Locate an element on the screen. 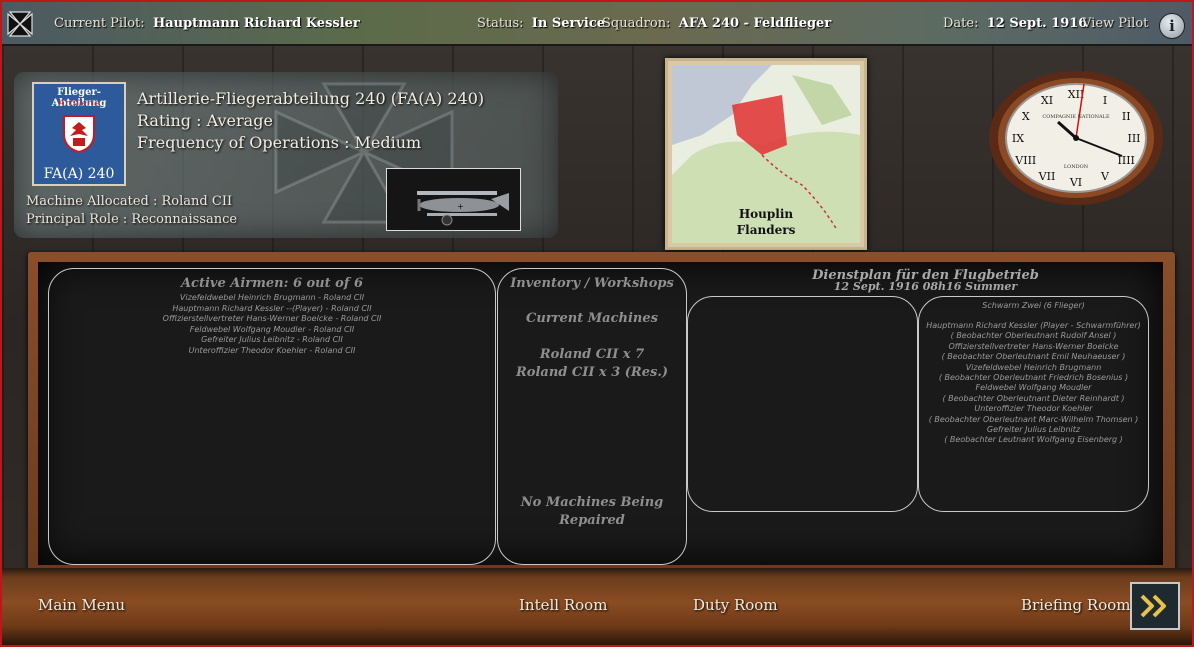 The width and height of the screenshot is (1194, 647). current-pilot: Current Pilot: Hauptmann Richard Kessler is located at coordinates (207, 23).